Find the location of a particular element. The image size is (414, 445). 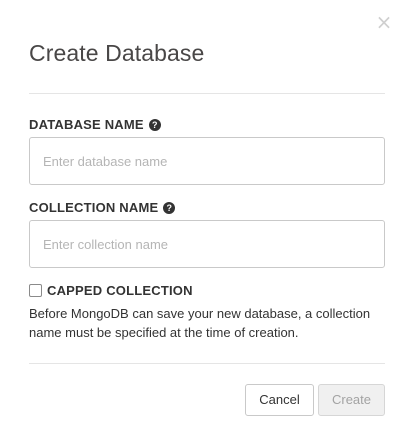

create-button: Create is located at coordinates (351, 400).